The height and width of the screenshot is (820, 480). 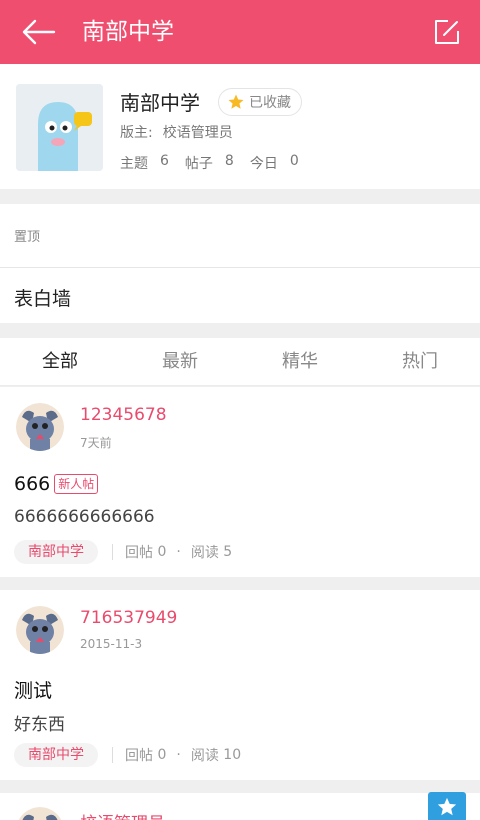 I want to click on pinned-section: 置顶 表白墙, so click(x=240, y=263).